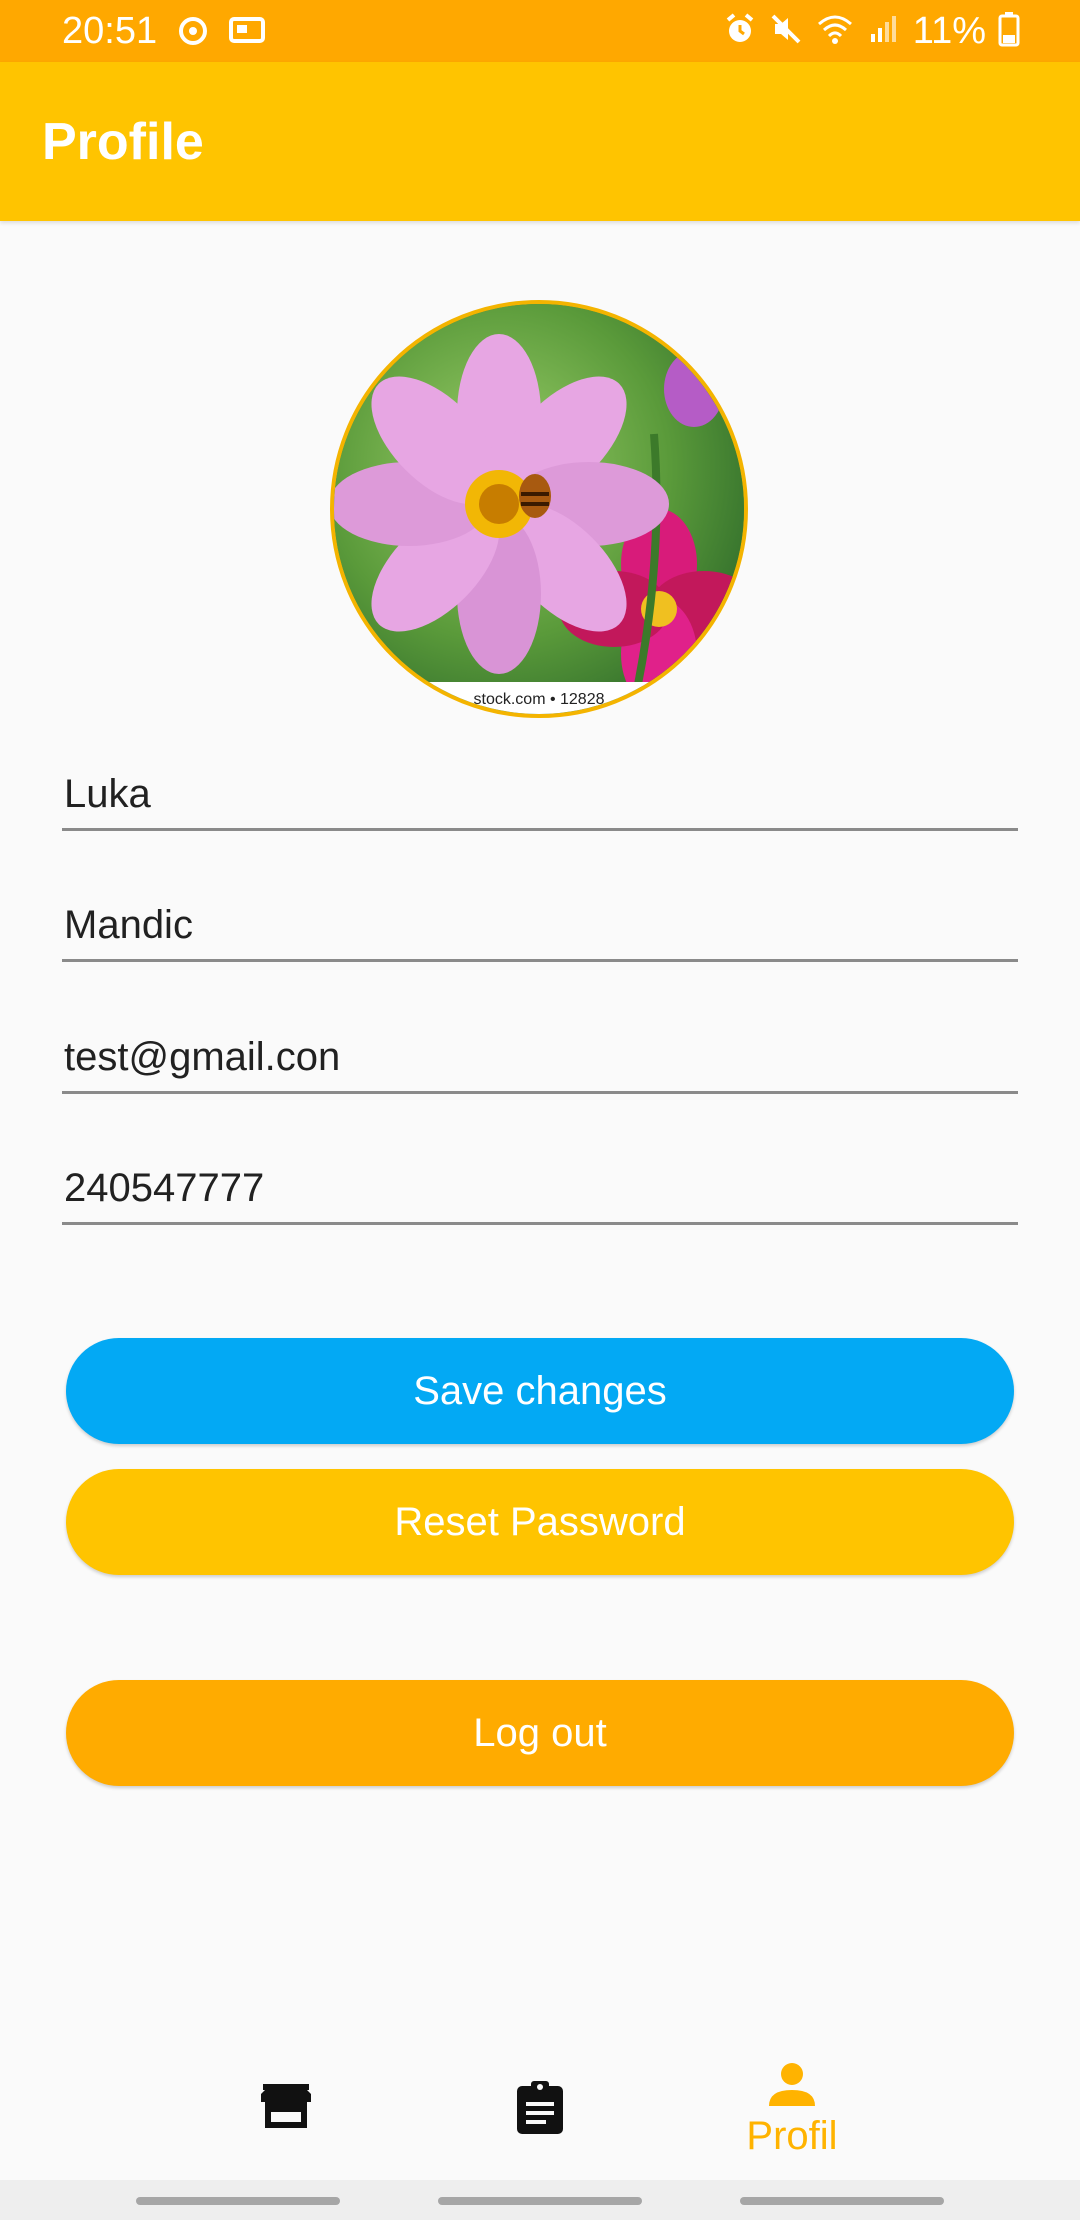 The height and width of the screenshot is (2220, 1080). I want to click on alarm-icon, so click(740, 31).